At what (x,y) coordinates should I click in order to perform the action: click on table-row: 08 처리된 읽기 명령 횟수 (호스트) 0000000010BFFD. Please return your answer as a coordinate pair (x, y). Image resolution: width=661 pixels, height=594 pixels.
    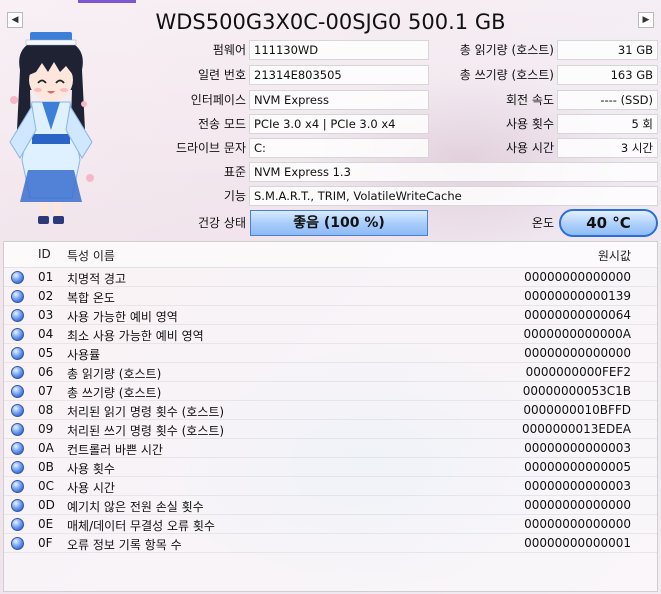
    Looking at the image, I should click on (330, 410).